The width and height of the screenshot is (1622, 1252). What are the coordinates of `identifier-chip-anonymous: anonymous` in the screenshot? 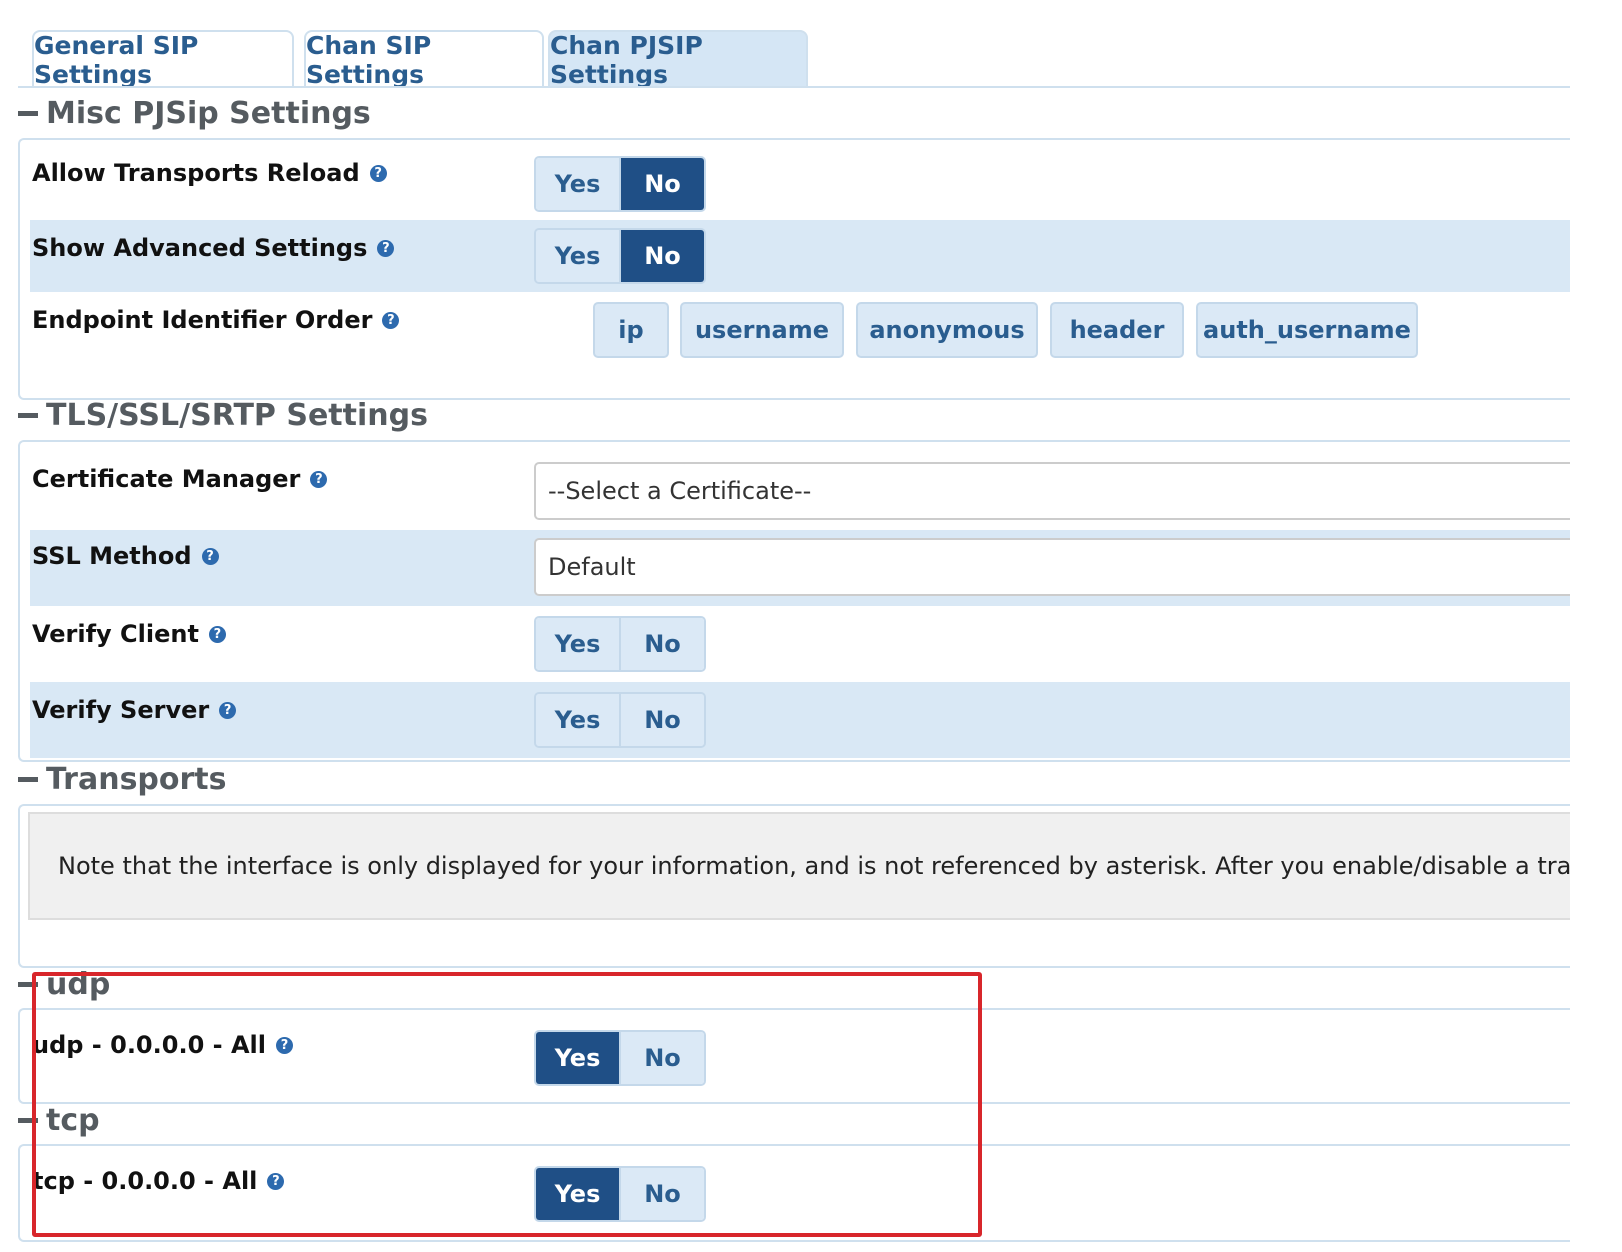 It's located at (947, 330).